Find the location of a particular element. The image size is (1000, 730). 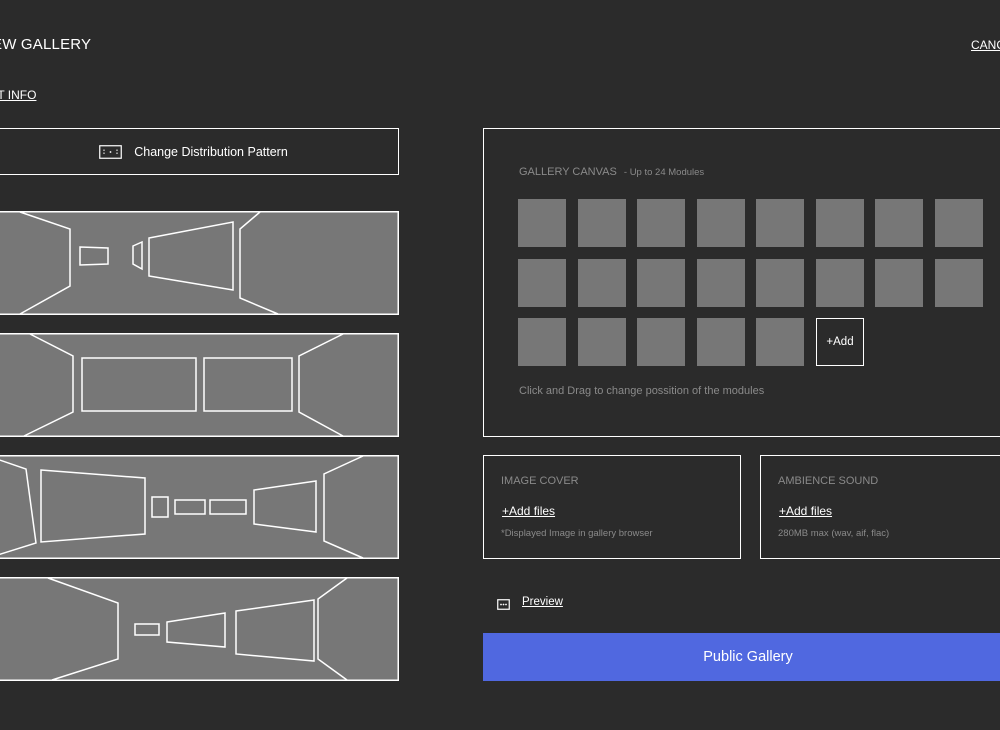

dotted-frame-icon is located at coordinates (111, 151).